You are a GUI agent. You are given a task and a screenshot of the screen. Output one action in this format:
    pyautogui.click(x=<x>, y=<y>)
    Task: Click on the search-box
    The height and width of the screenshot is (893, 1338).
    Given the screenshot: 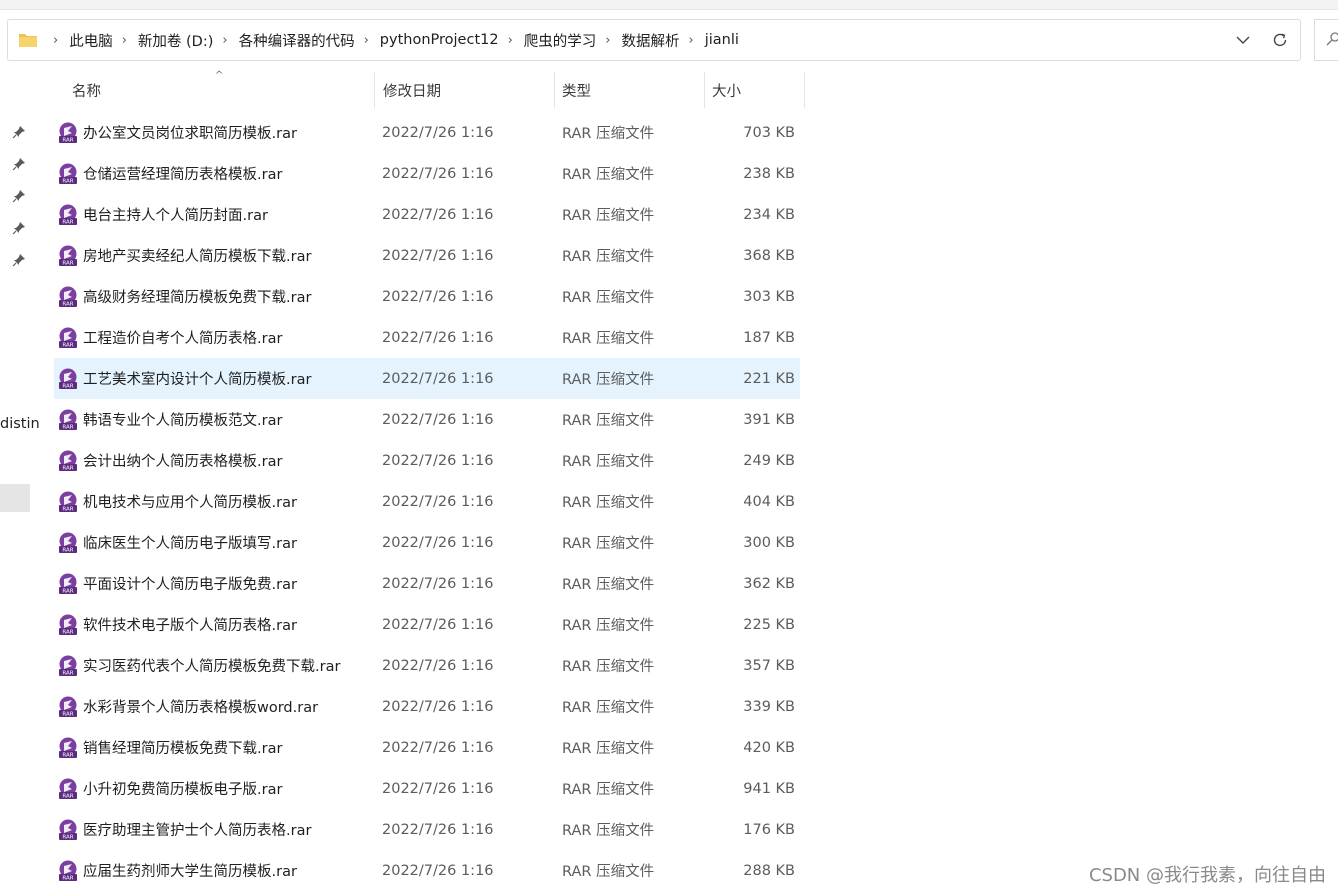 What is the action you would take?
    pyautogui.click(x=1326, y=40)
    